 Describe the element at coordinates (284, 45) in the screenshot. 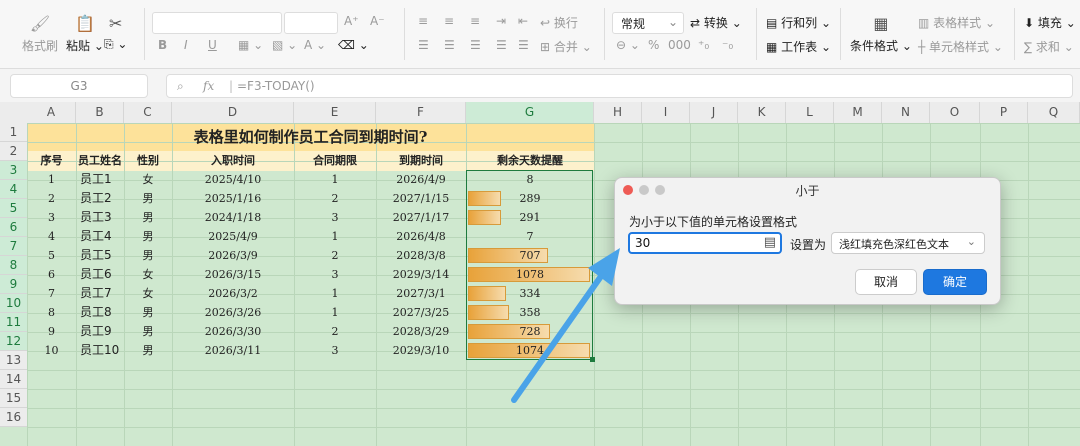

I see `fill-color-icon: ▧ ⌄` at that location.